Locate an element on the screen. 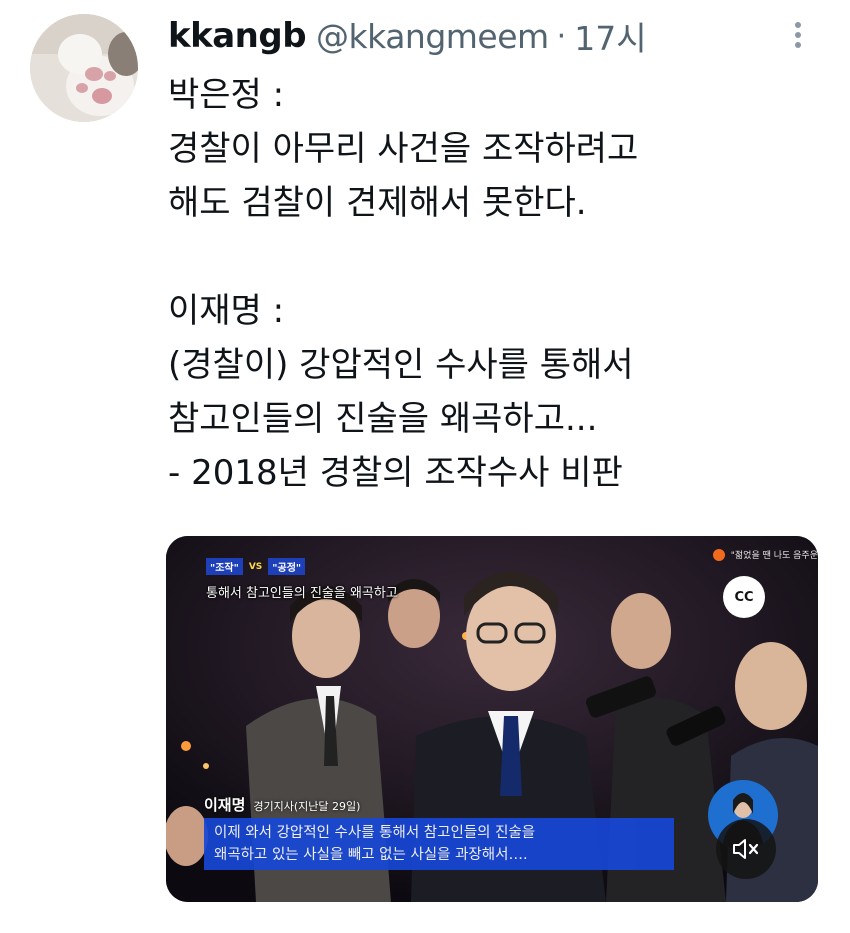  user-handle: @kkangmeem is located at coordinates (432, 36).